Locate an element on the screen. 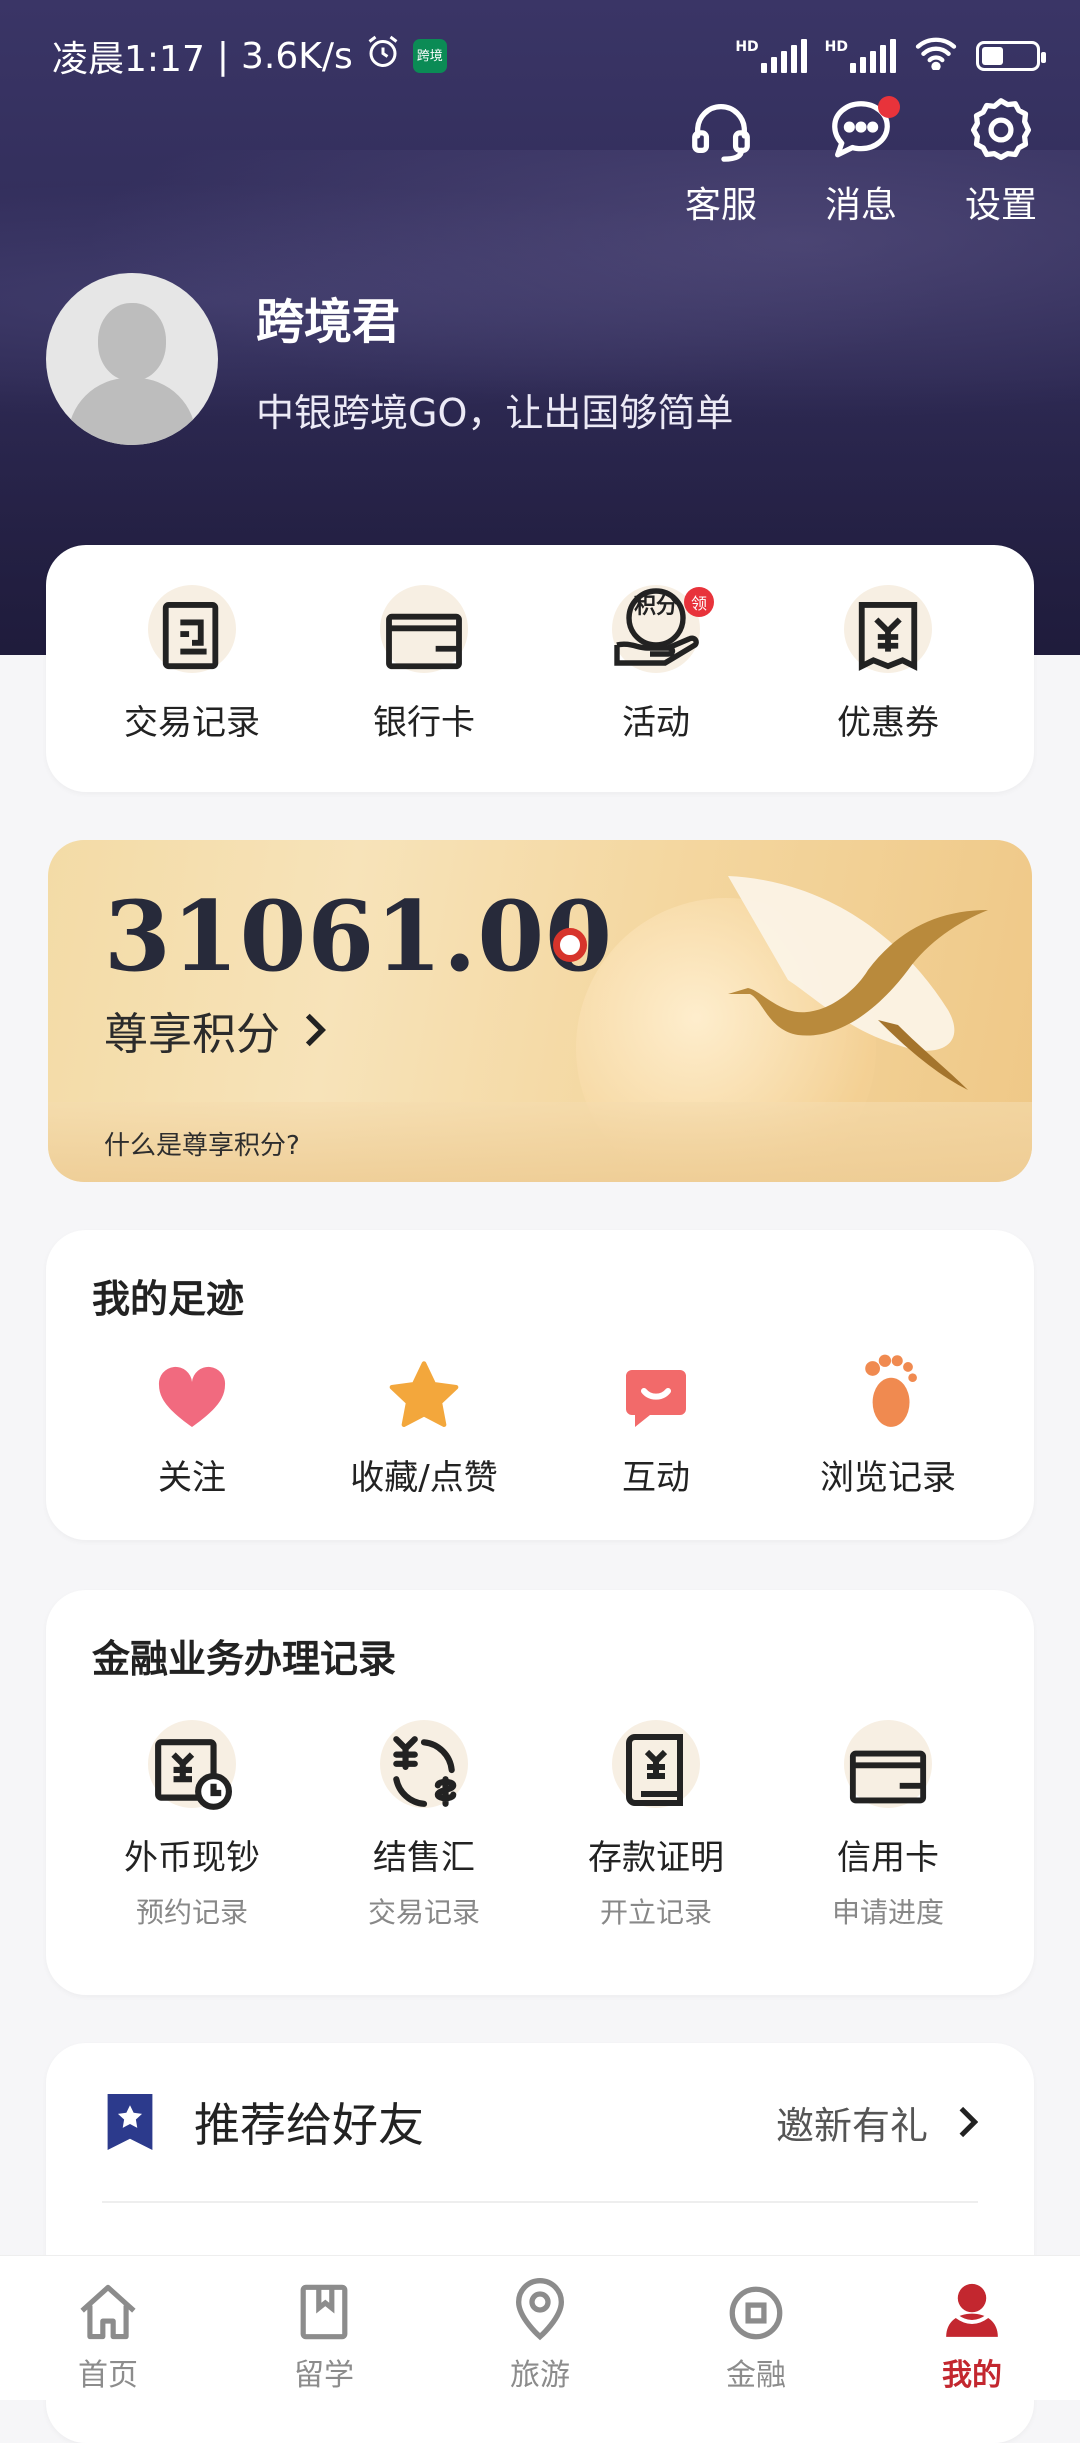  settings-button: 设置 is located at coordinates (1001, 159).